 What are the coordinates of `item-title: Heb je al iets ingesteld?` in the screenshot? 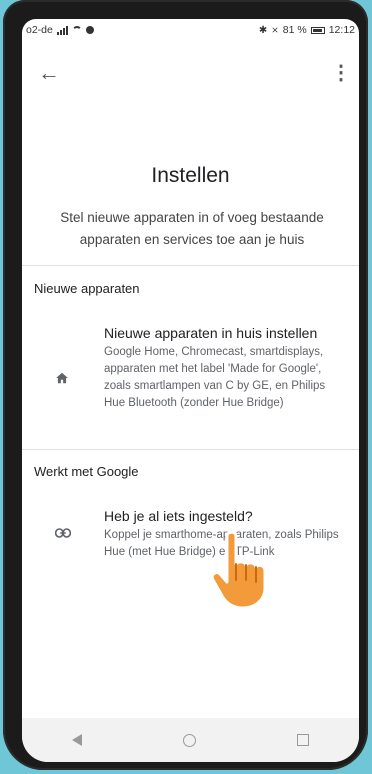 It's located at (178, 516).